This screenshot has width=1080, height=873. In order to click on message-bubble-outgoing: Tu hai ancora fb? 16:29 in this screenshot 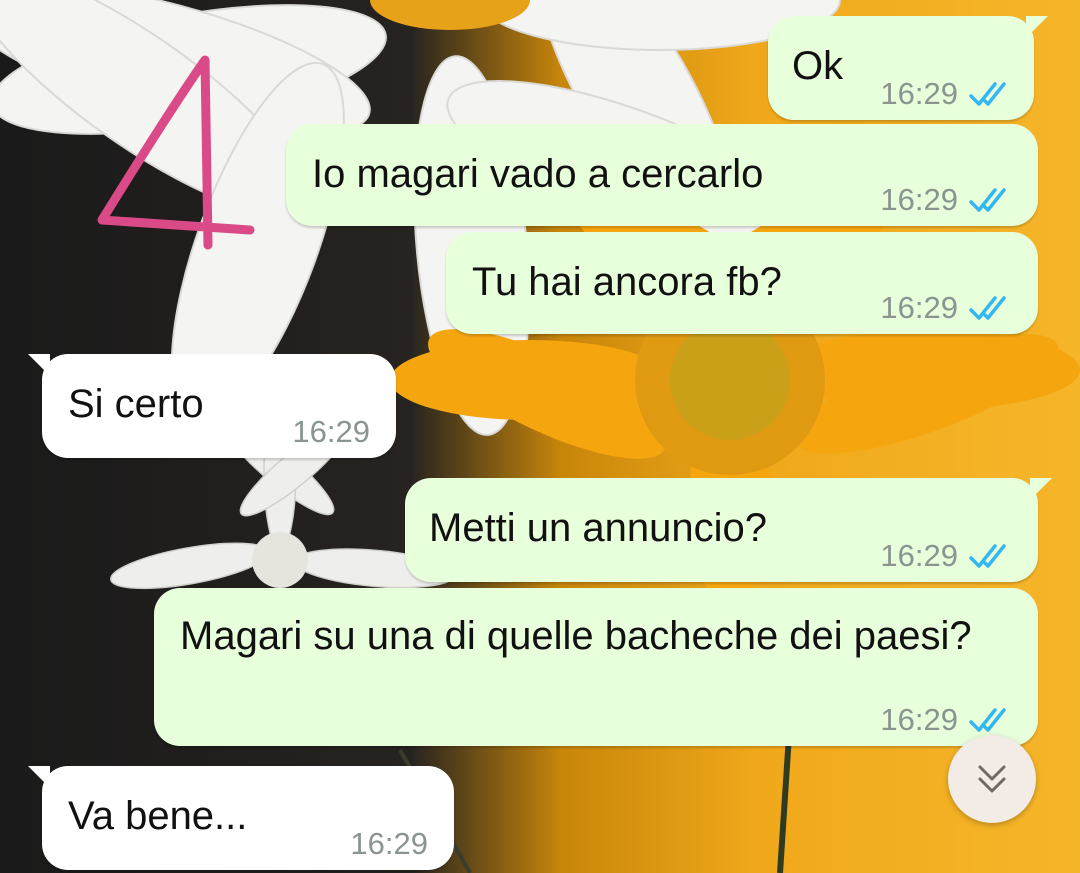, I will do `click(742, 283)`.